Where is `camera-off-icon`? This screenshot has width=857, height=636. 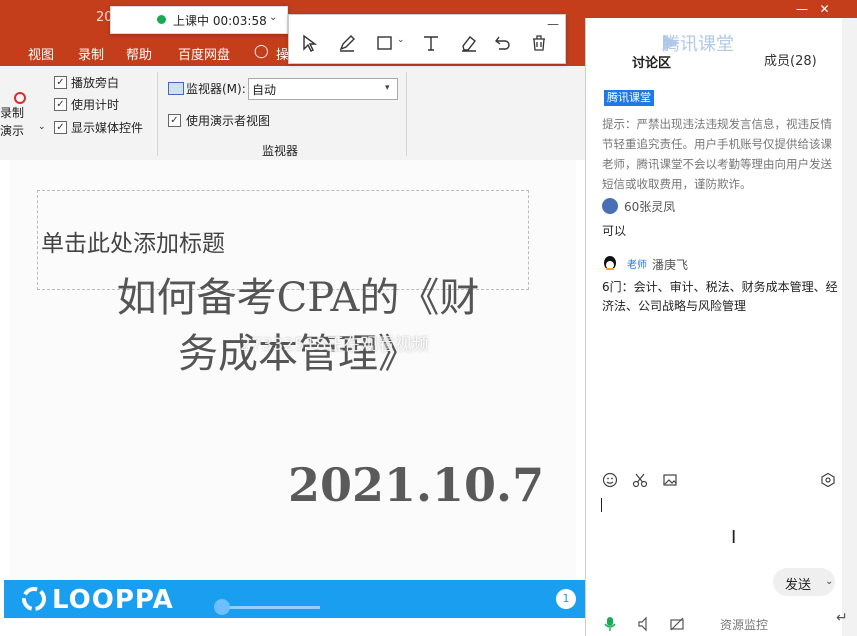 camera-off-icon is located at coordinates (677, 624).